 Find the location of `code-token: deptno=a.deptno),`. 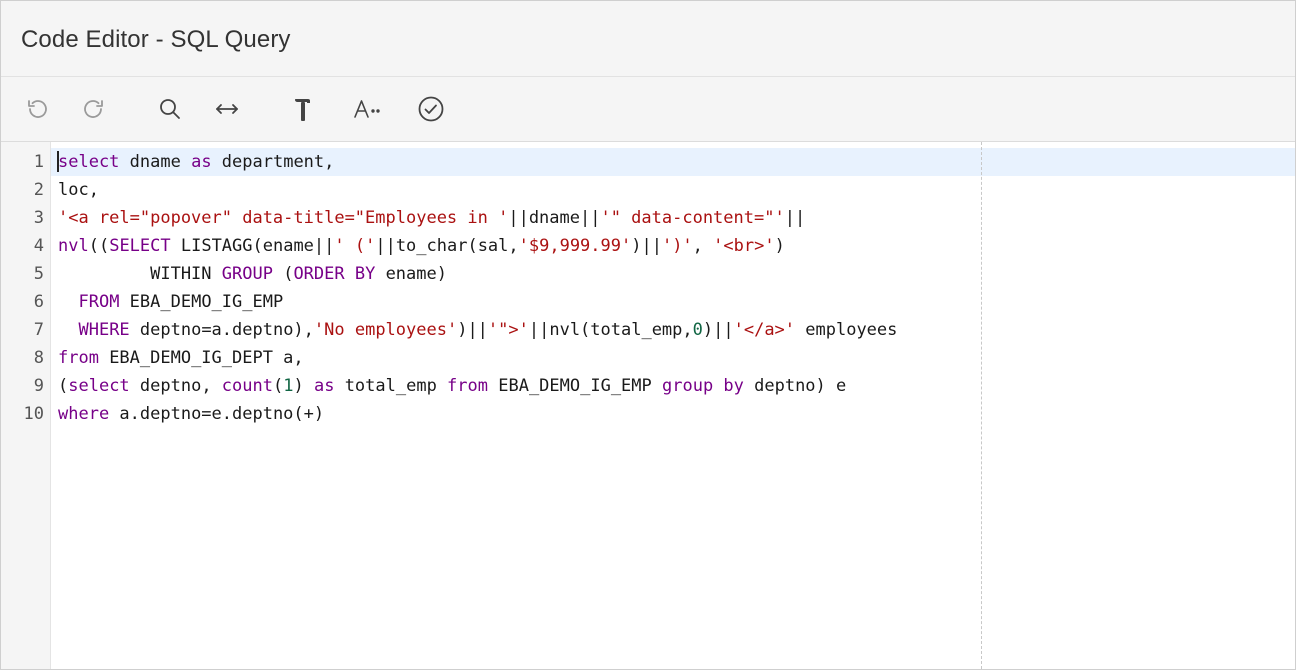

code-token: deptno=a.deptno), is located at coordinates (221, 330).